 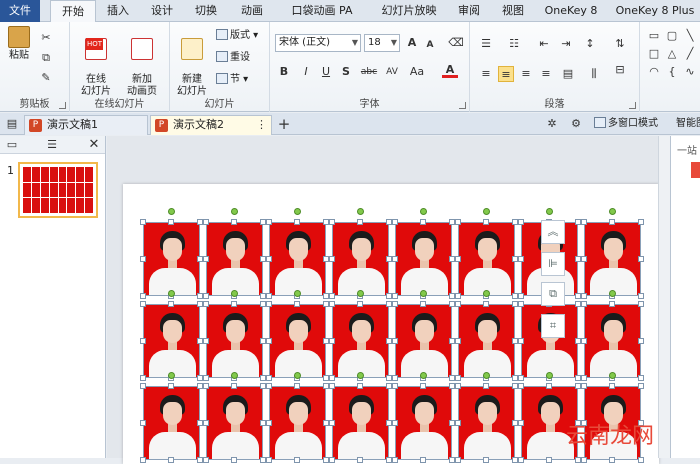 What do you see at coordinates (566, 44) in the screenshot?
I see `increase-indent-icon: ⇥` at bounding box center [566, 44].